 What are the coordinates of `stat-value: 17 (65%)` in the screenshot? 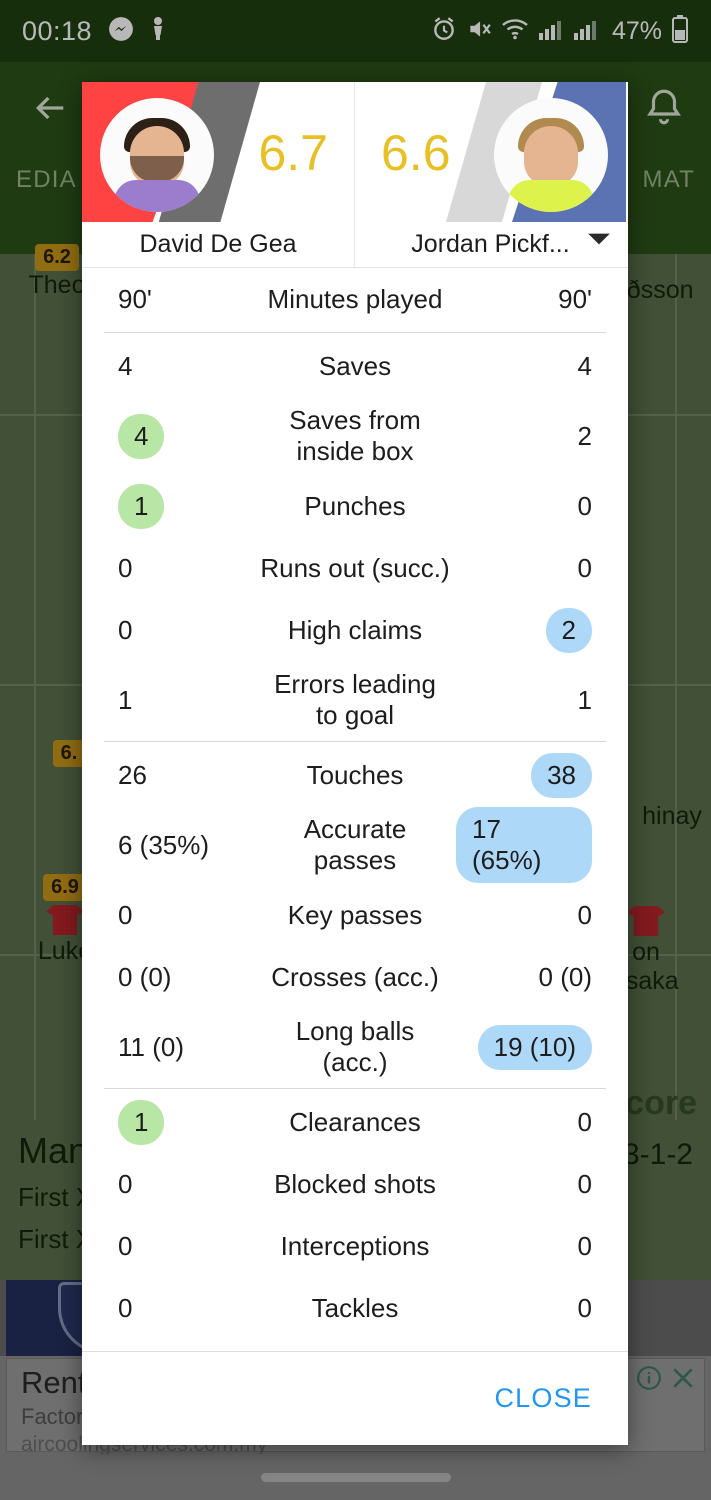 It's located at (524, 845).